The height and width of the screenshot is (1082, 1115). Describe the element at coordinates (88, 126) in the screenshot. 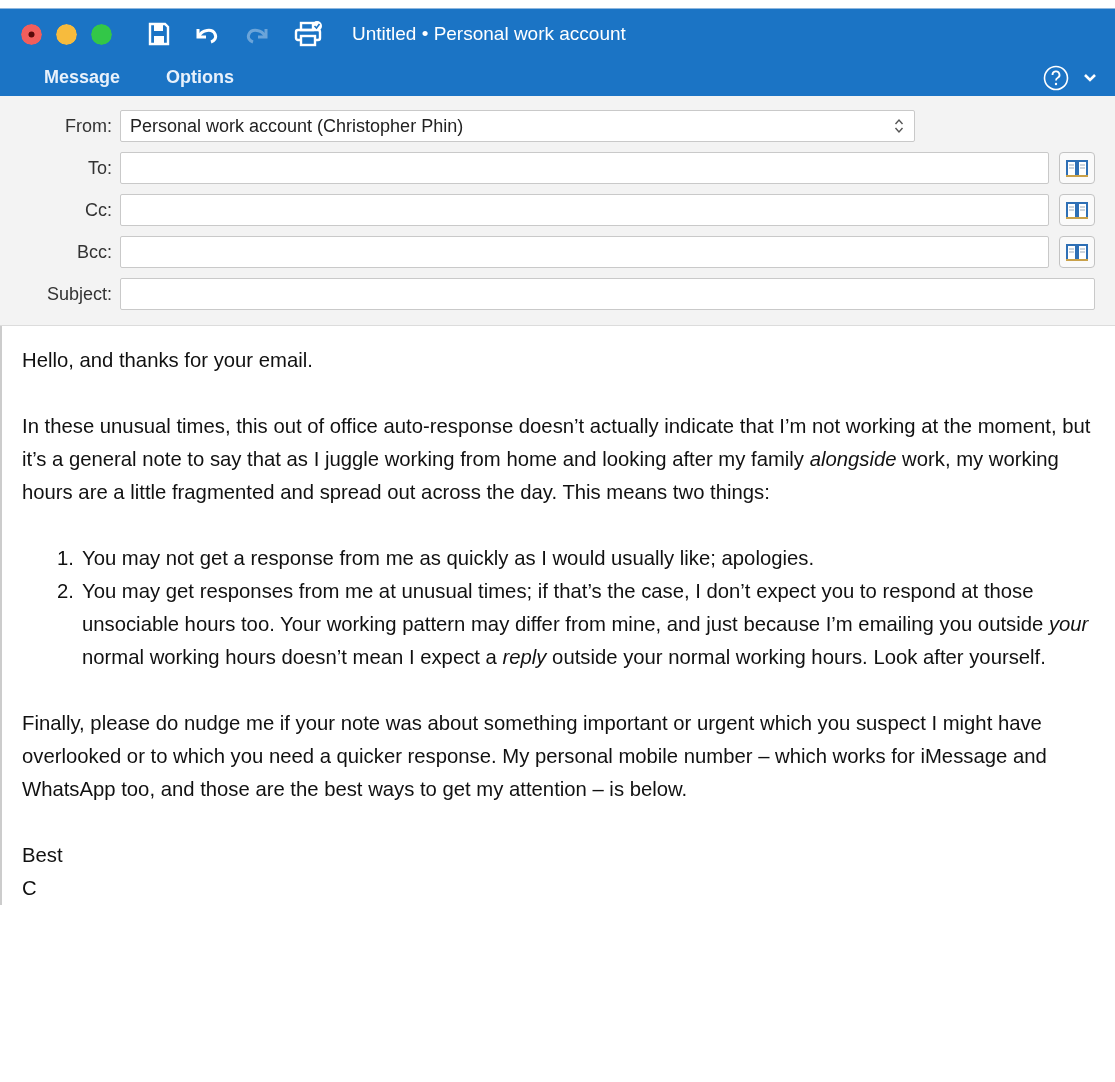

I see `field-label: From:` at that location.